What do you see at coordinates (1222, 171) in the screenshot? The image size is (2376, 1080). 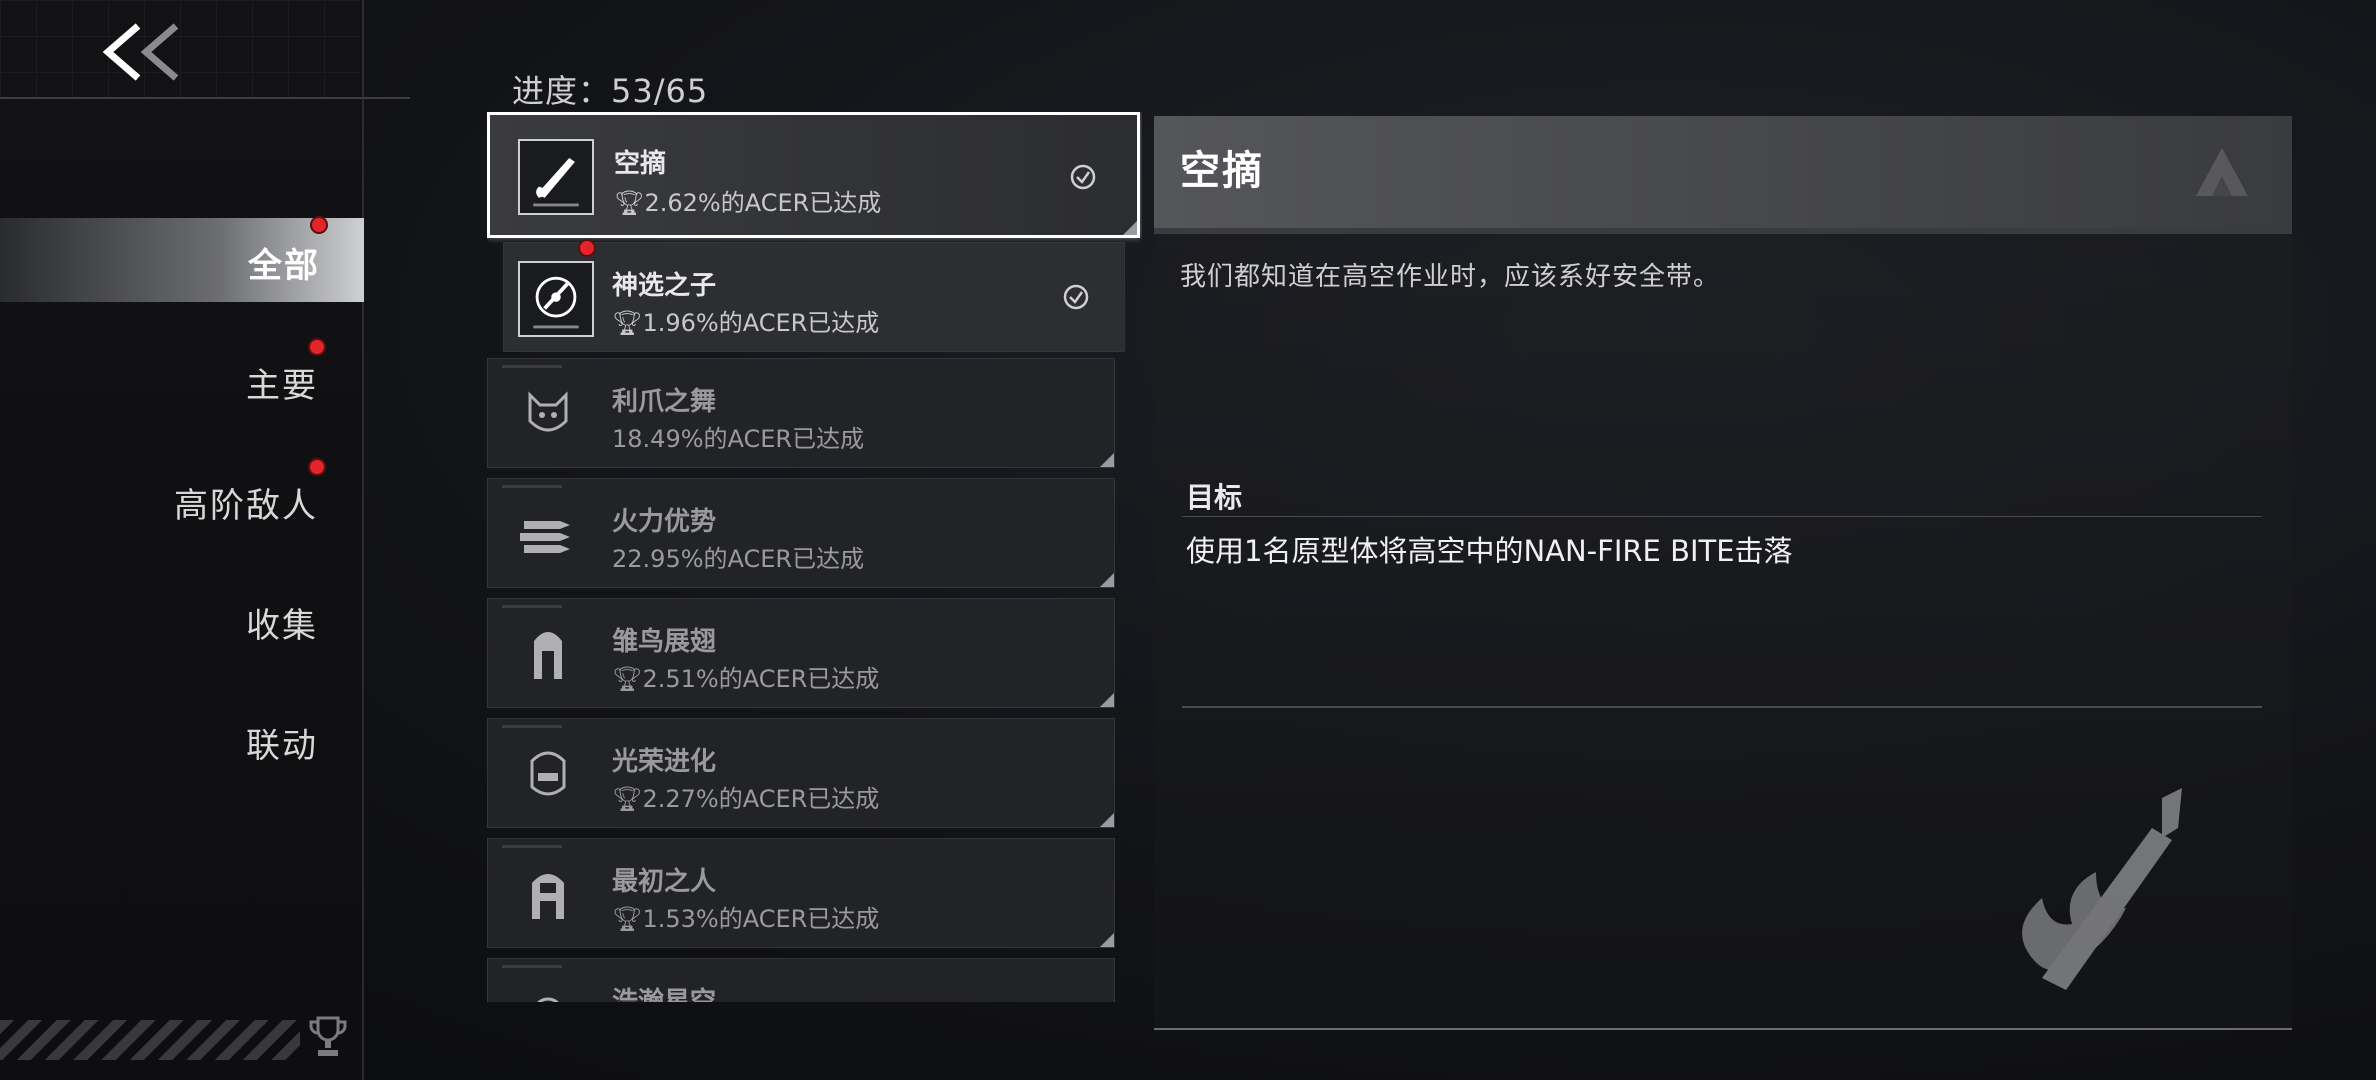 I see `detail-title: 空摘` at bounding box center [1222, 171].